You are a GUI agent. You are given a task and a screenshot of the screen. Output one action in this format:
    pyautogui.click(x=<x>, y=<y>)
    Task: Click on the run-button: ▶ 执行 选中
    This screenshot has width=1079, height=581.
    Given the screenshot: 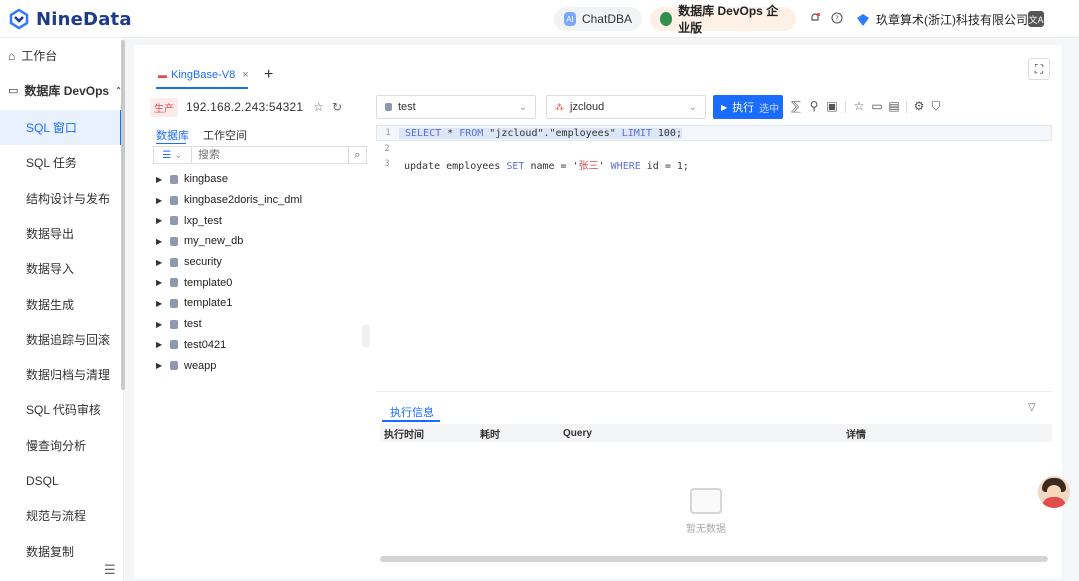 What is the action you would take?
    pyautogui.click(x=748, y=107)
    